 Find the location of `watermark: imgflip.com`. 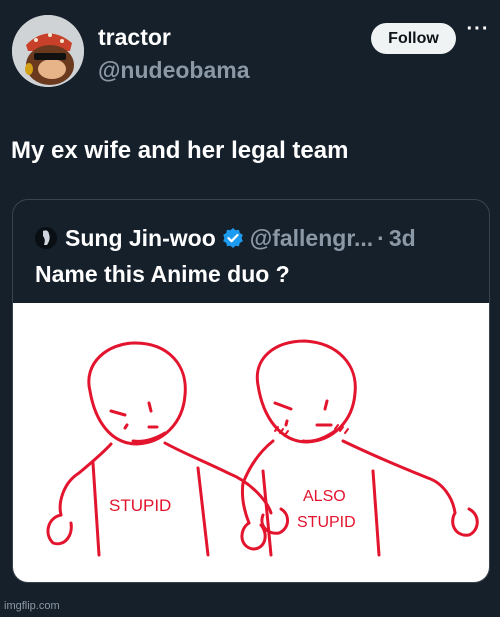

watermark: imgflip.com is located at coordinates (32, 606).